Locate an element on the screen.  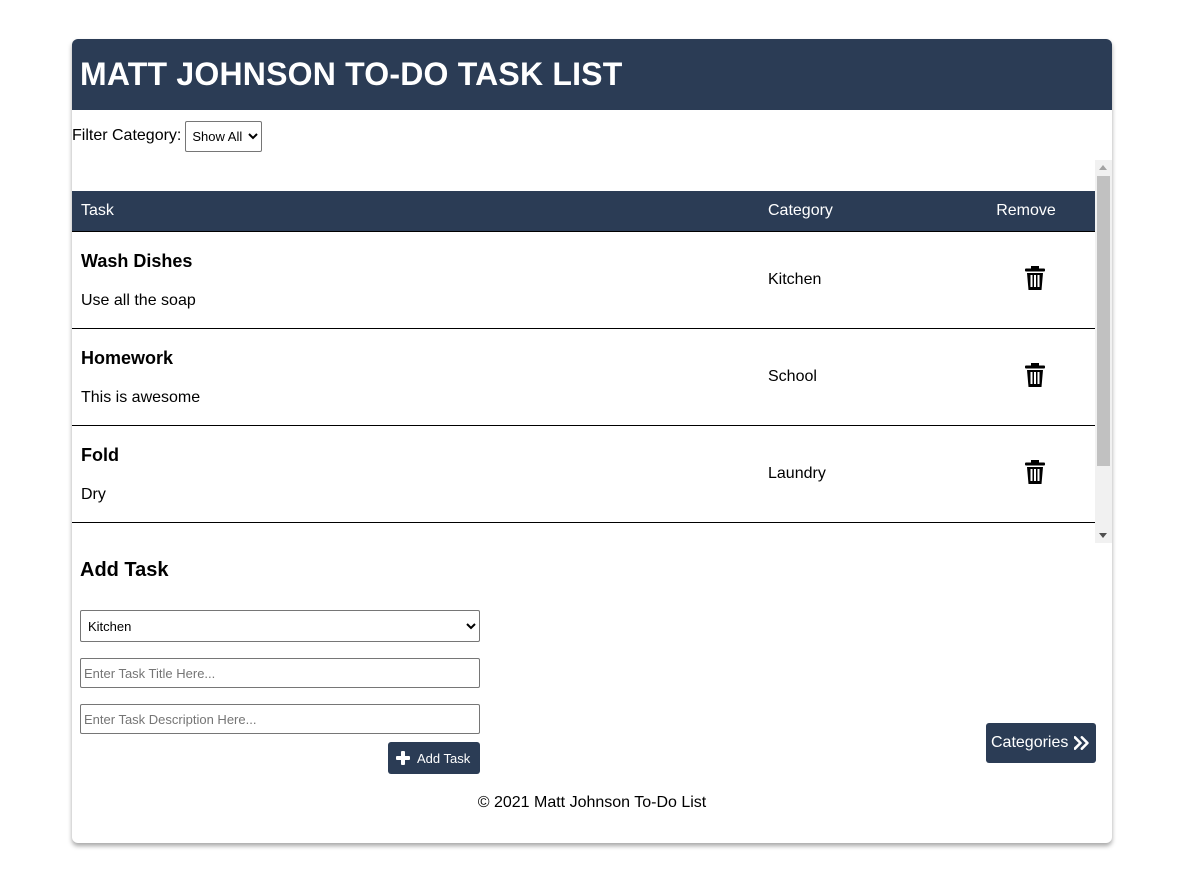
add-task-button: Add Task is located at coordinates (434, 758).